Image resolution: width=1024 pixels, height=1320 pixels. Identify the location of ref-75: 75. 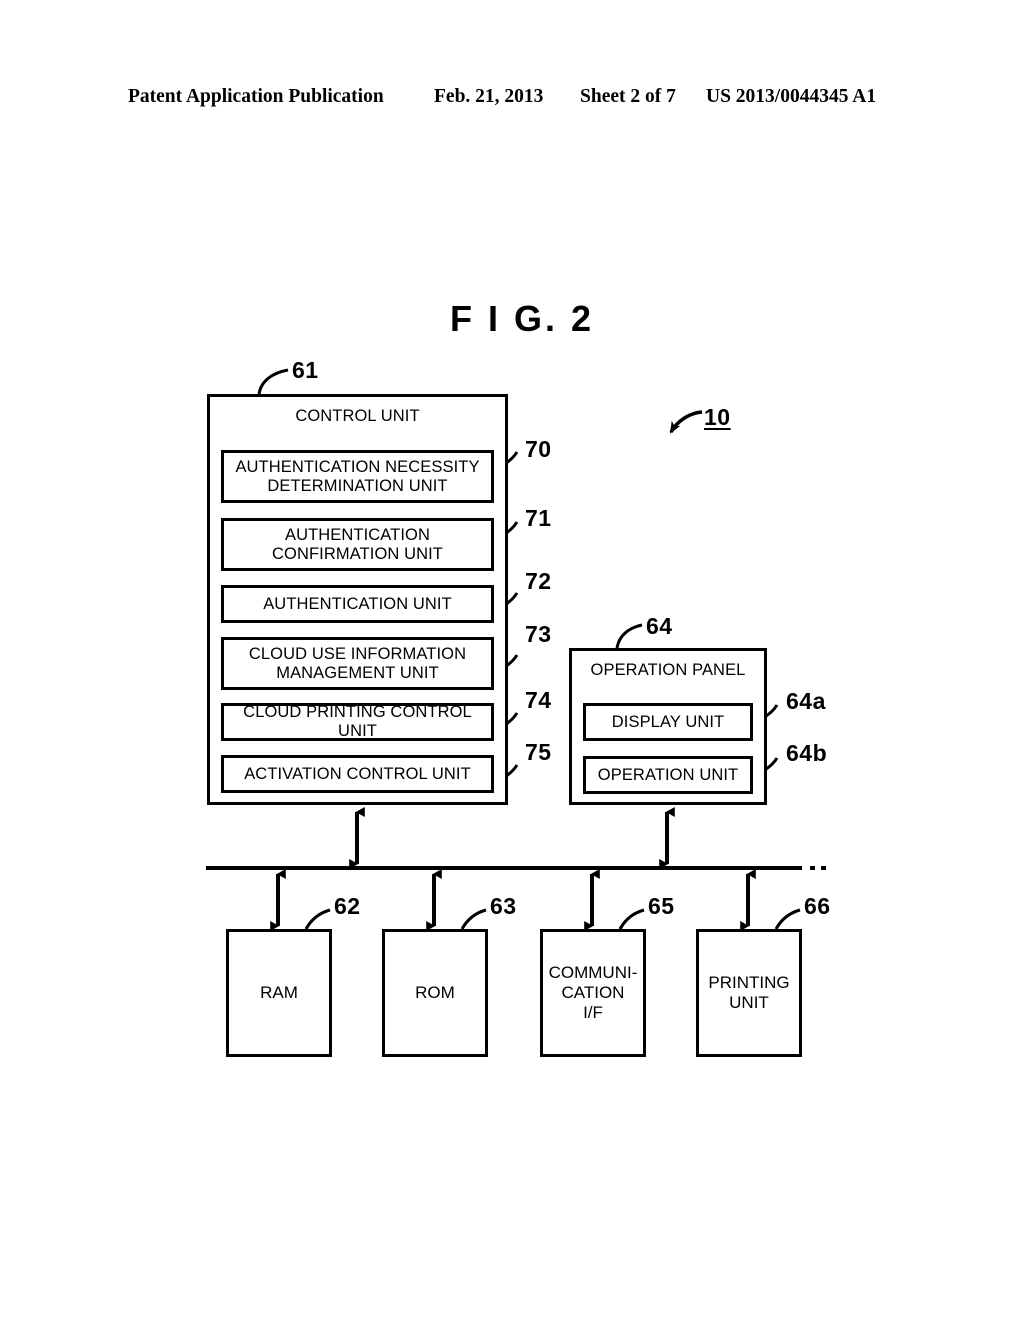
(538, 752).